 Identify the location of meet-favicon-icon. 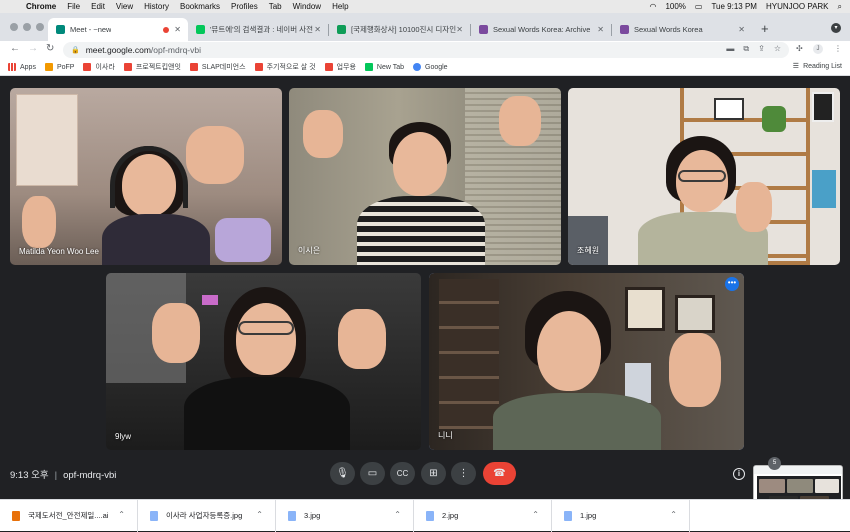
(60, 29).